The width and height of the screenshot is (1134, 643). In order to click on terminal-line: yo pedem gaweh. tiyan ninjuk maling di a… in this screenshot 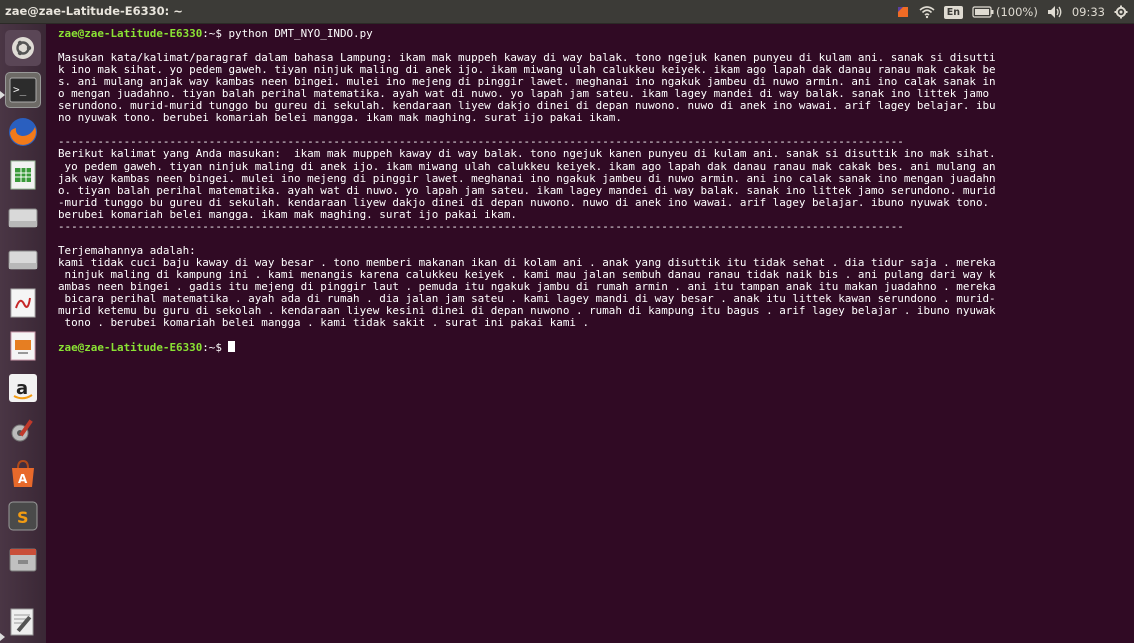, I will do `click(527, 166)`.